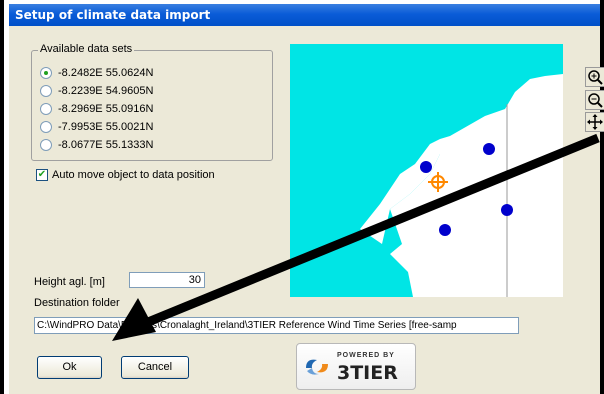  I want to click on logo-name: 3TIER, so click(367, 373).